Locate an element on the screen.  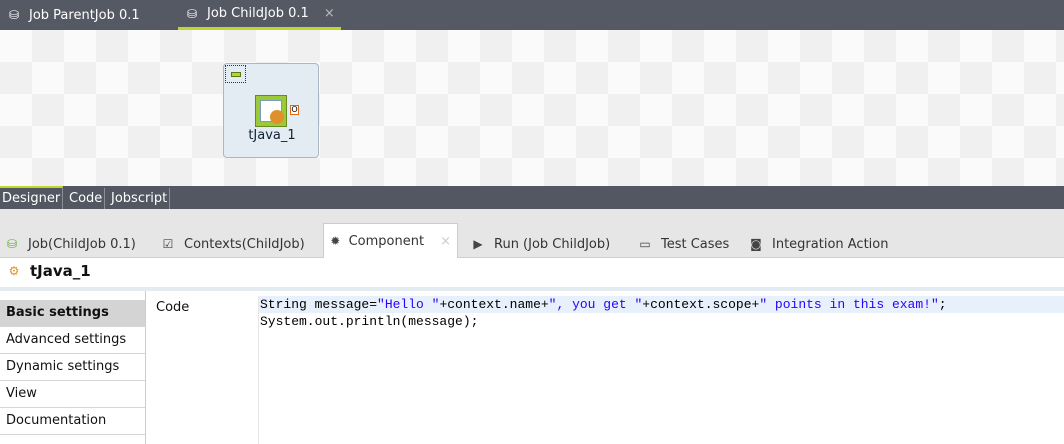
tab-parent-job: ⛁ Job ParentJob 0.1 is located at coordinates (80, 15).